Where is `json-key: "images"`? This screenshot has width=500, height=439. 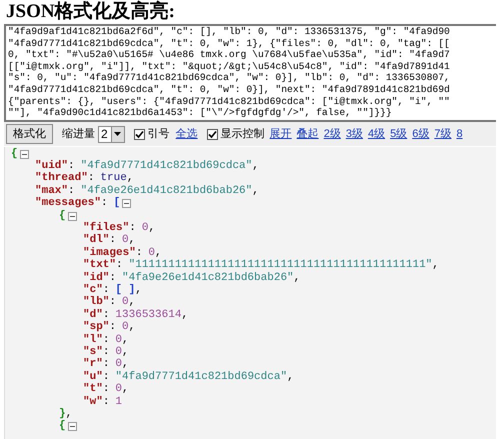
json-key: "images" is located at coordinates (109, 253).